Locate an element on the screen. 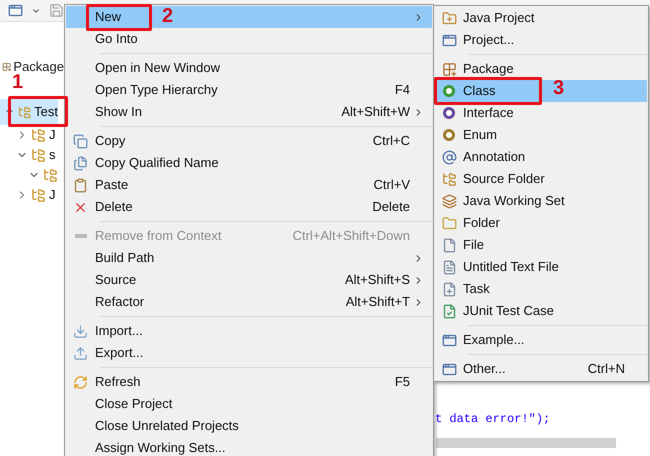  callout-number: 3 is located at coordinates (558, 88).